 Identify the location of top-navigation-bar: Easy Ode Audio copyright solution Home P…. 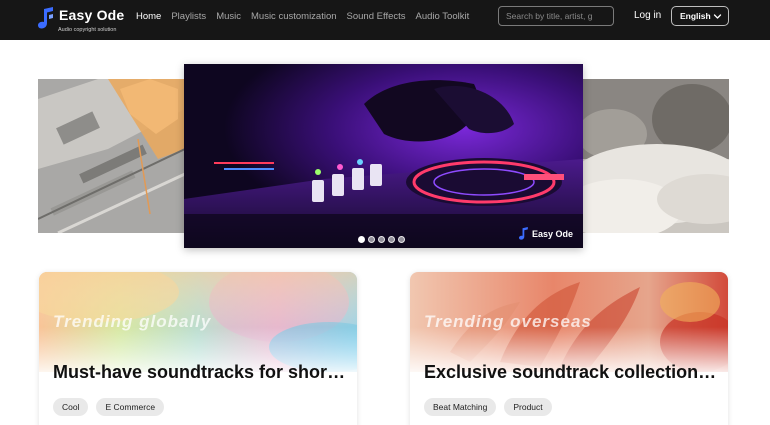
(385, 20).